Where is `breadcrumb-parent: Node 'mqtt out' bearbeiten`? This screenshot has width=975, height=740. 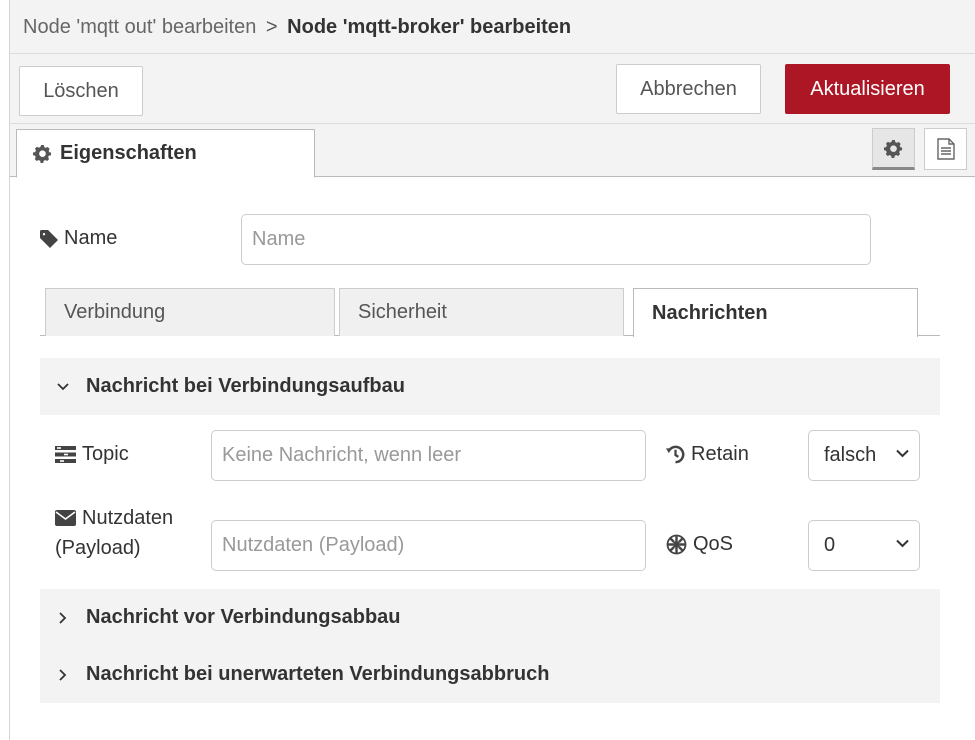 breadcrumb-parent: Node 'mqtt out' bearbeiten is located at coordinates (139, 27).